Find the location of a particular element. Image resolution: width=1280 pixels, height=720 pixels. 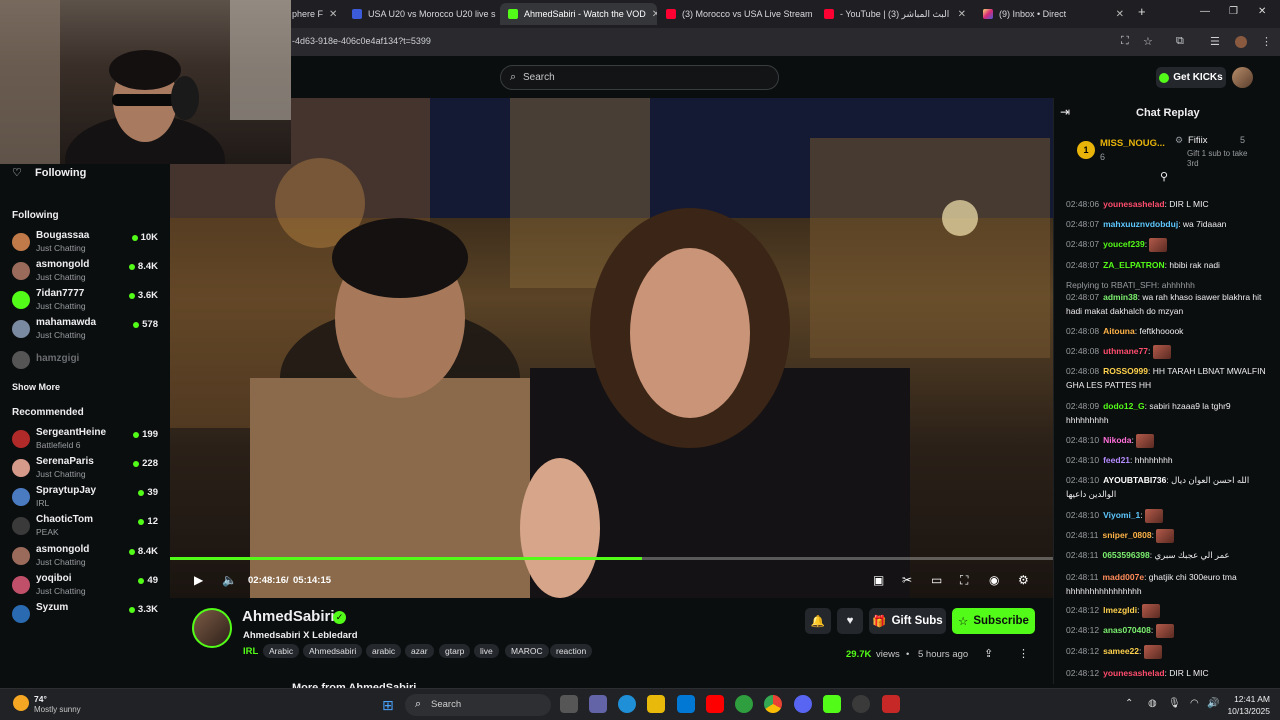

filter-icon: ⚲ is located at coordinates (1164, 176).